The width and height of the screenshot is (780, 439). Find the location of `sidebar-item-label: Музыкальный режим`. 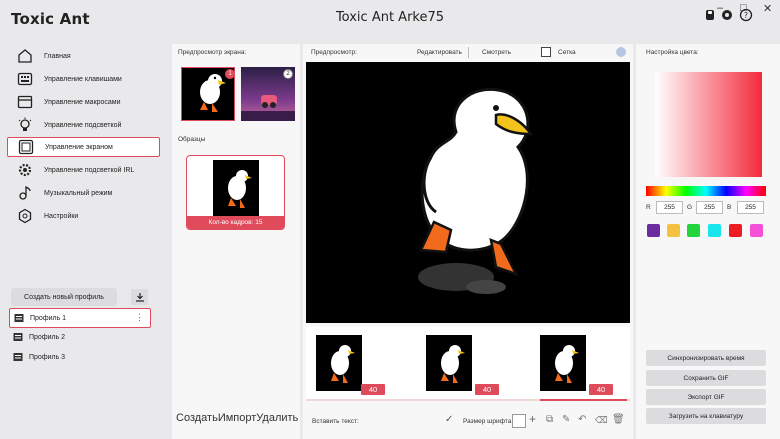

sidebar-item-label: Музыкальный режим is located at coordinates (78, 193).